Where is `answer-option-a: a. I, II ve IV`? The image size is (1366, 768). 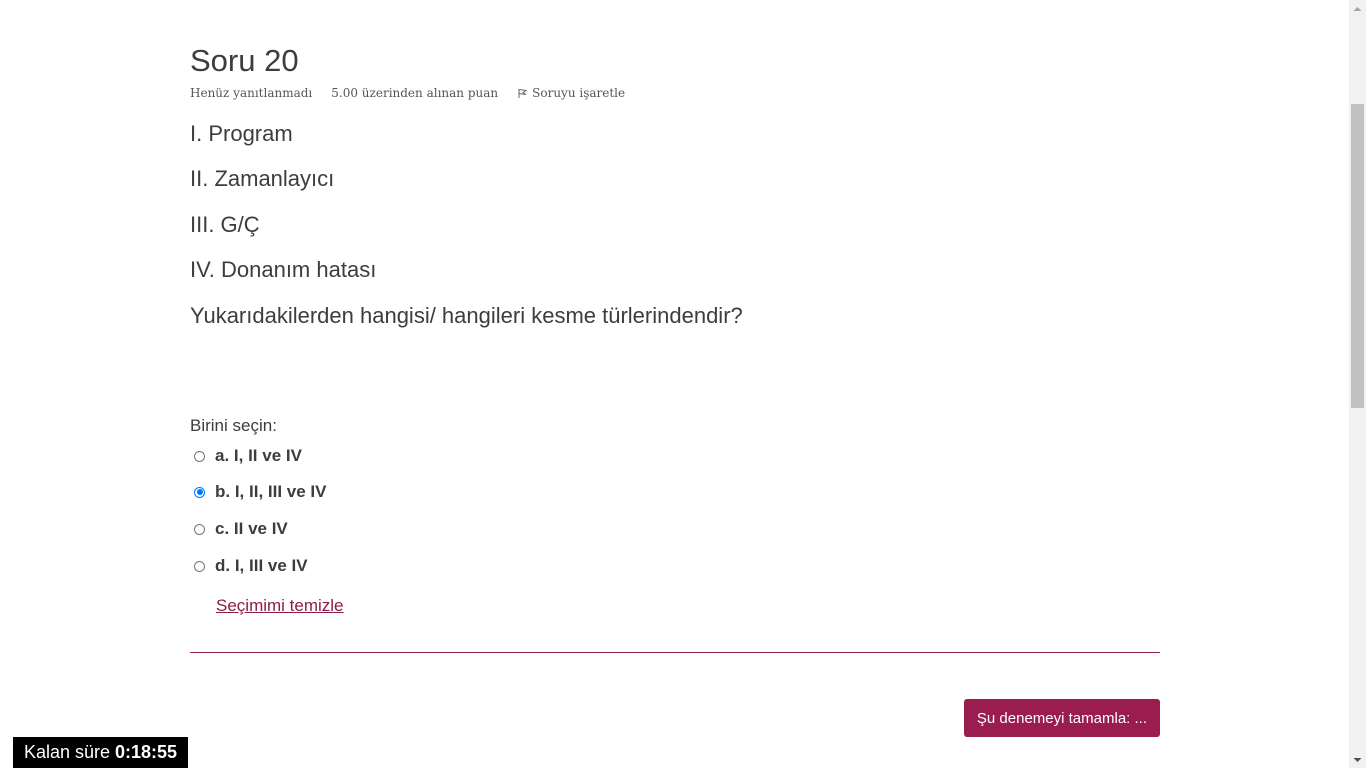
answer-option-a: a. I, II ve IV is located at coordinates (248, 456).